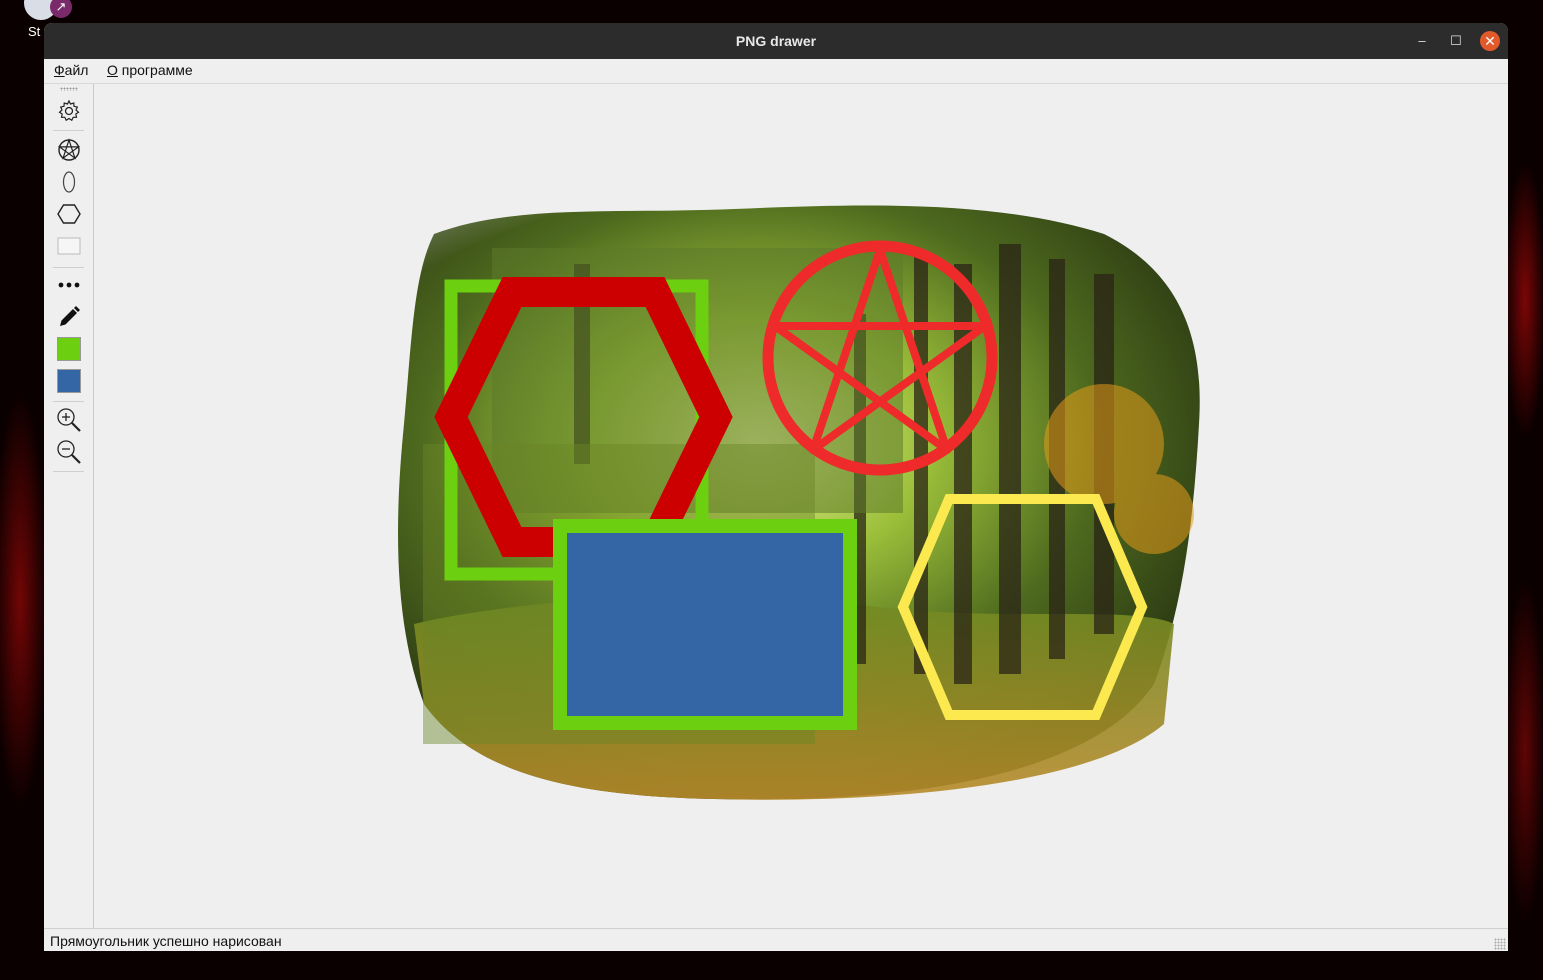  I want to click on status-bar: Прямоугольник успешно нарисован, so click(776, 939).